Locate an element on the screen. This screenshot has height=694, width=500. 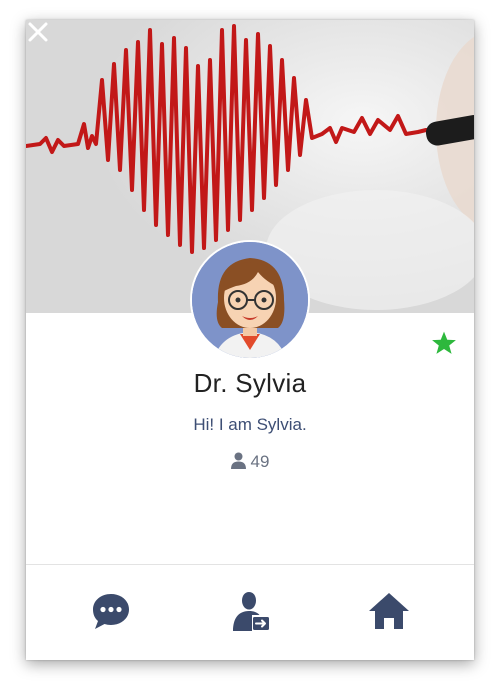
action-bar is located at coordinates (250, 612).